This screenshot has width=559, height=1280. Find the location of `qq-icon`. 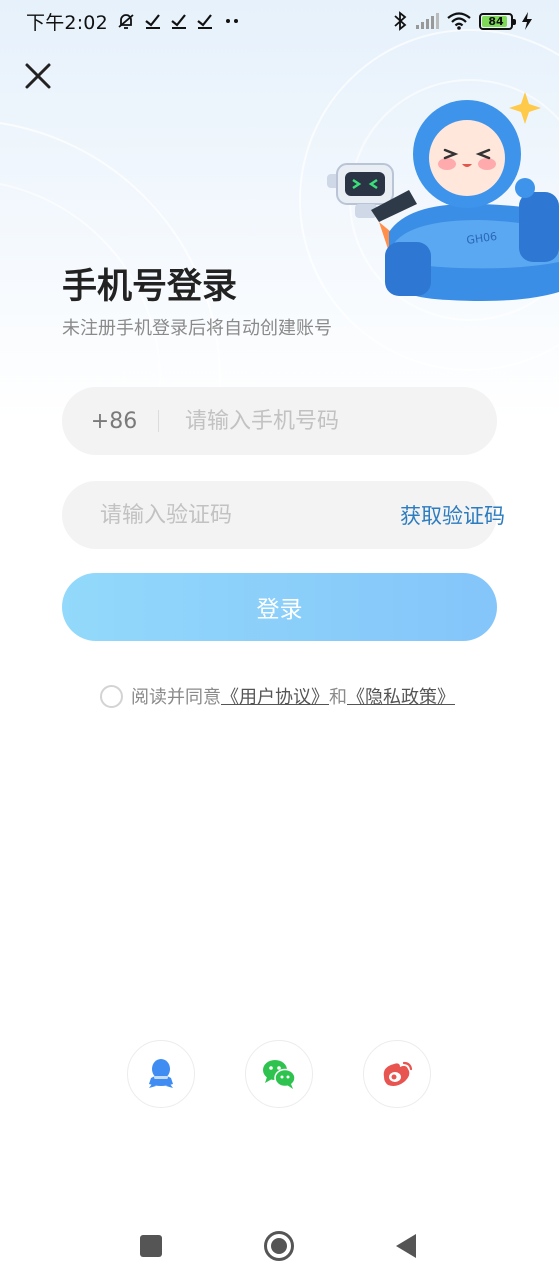

qq-icon is located at coordinates (161, 1073).